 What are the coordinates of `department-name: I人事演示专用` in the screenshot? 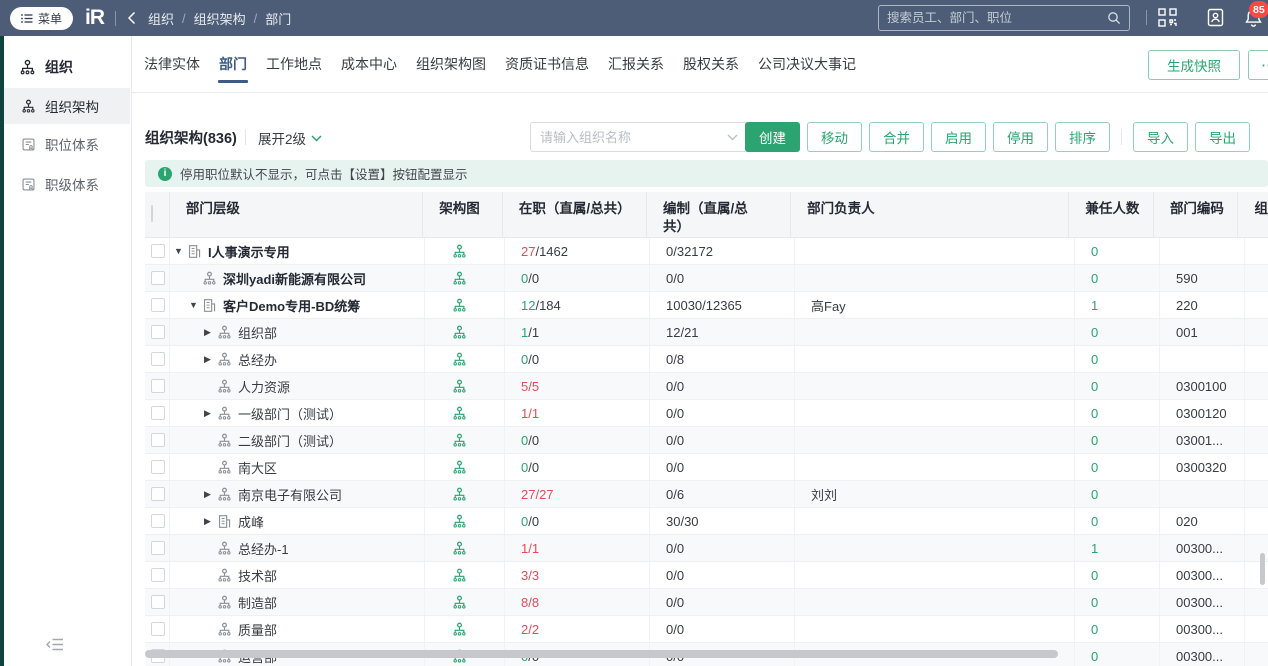 It's located at (249, 251).